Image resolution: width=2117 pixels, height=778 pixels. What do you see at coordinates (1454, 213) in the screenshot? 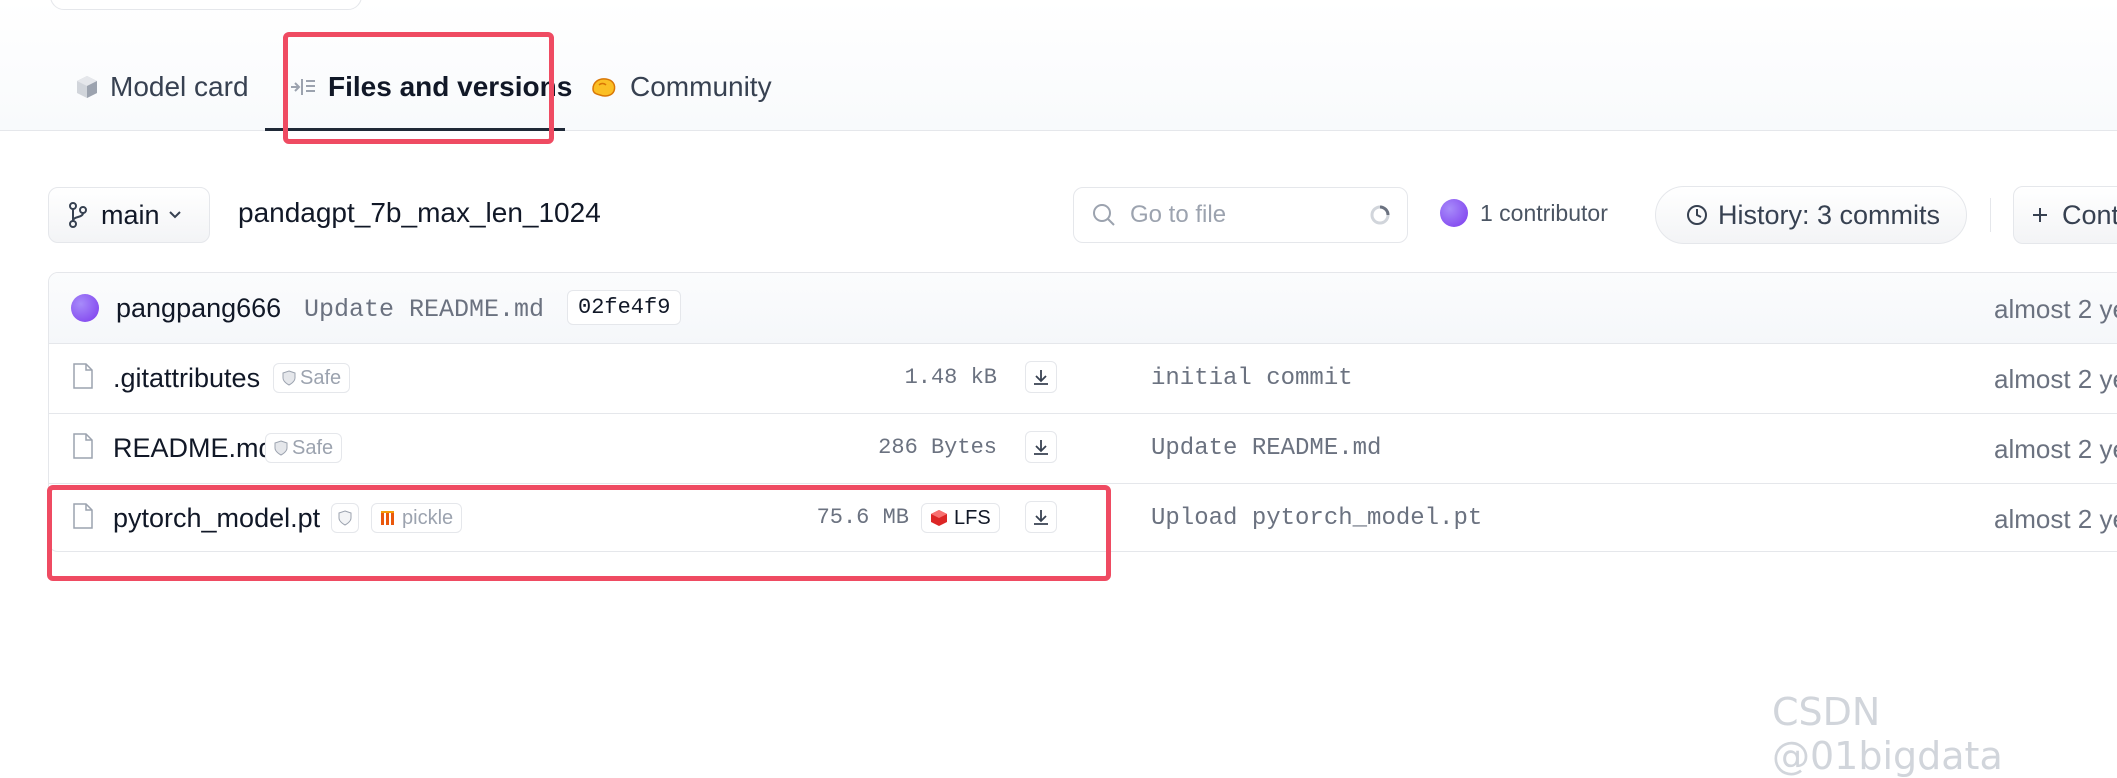
I see `avatar` at bounding box center [1454, 213].